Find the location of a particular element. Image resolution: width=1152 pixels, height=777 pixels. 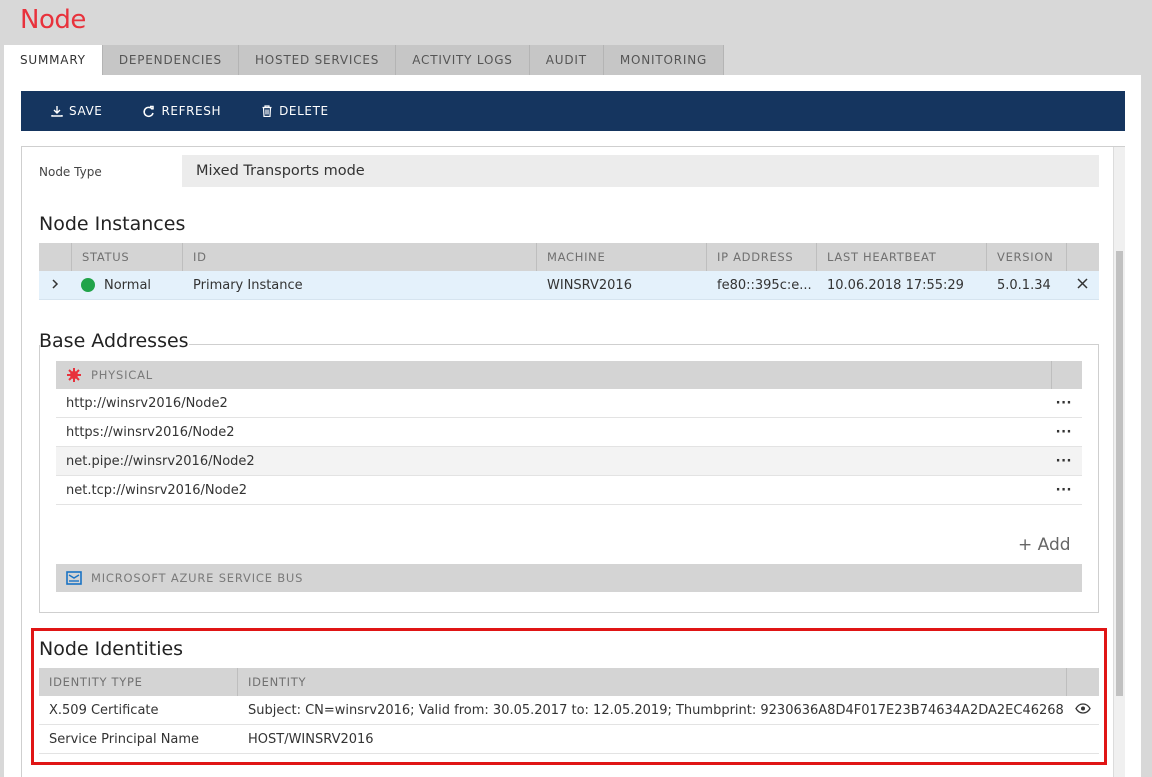

column-header-machine: MACHINE is located at coordinates (622, 257).